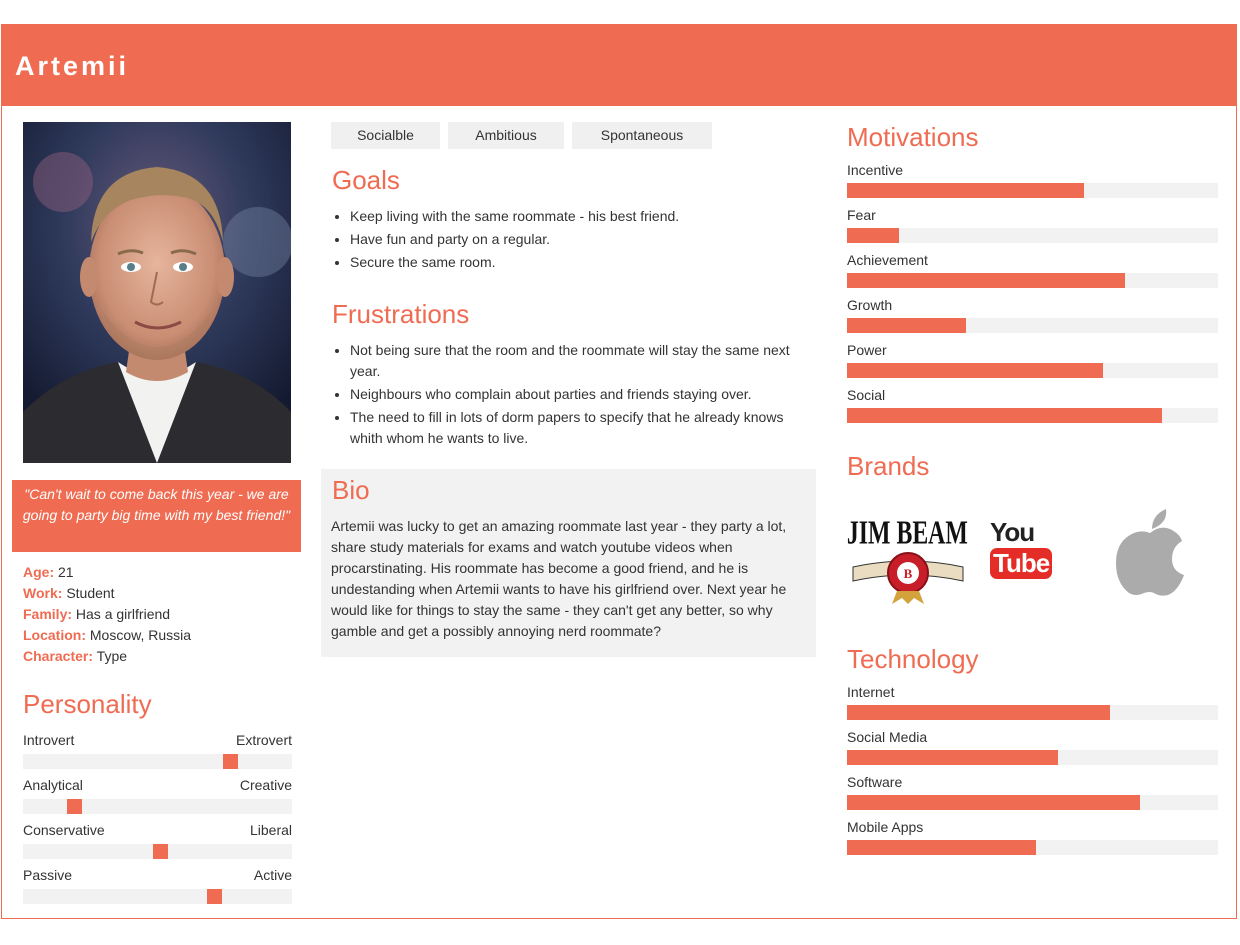  What do you see at coordinates (1032, 792) in the screenshot?
I see `technology-software: Software` at bounding box center [1032, 792].